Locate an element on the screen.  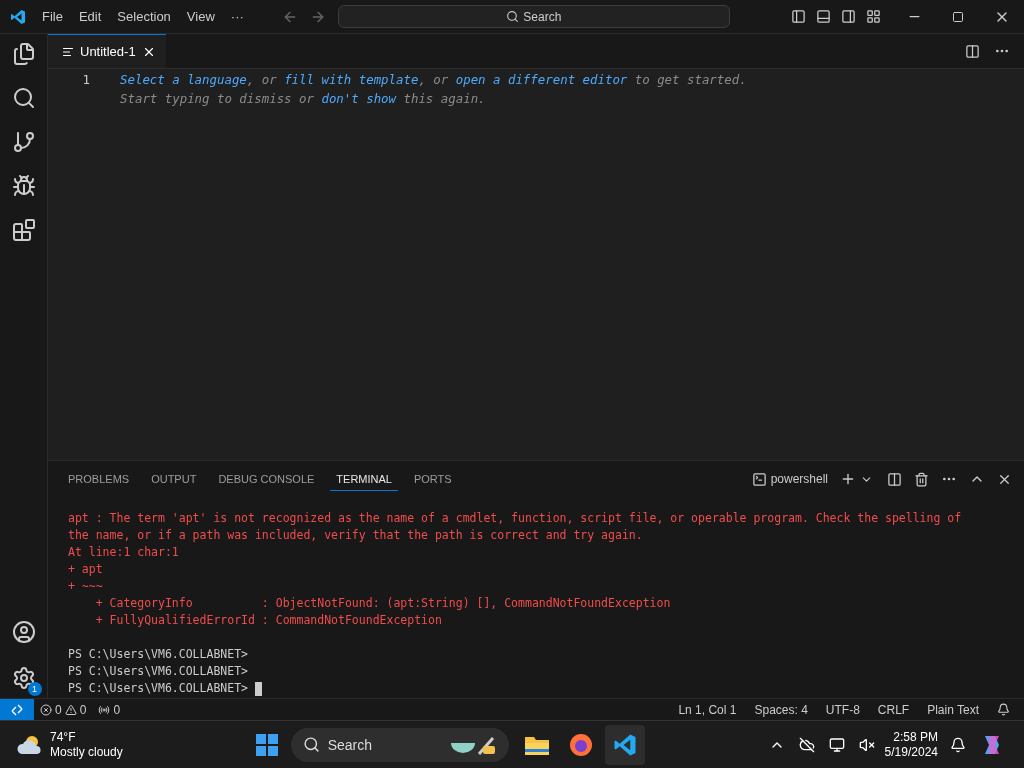
ports-count: 0 is located at coordinates (117, 709).